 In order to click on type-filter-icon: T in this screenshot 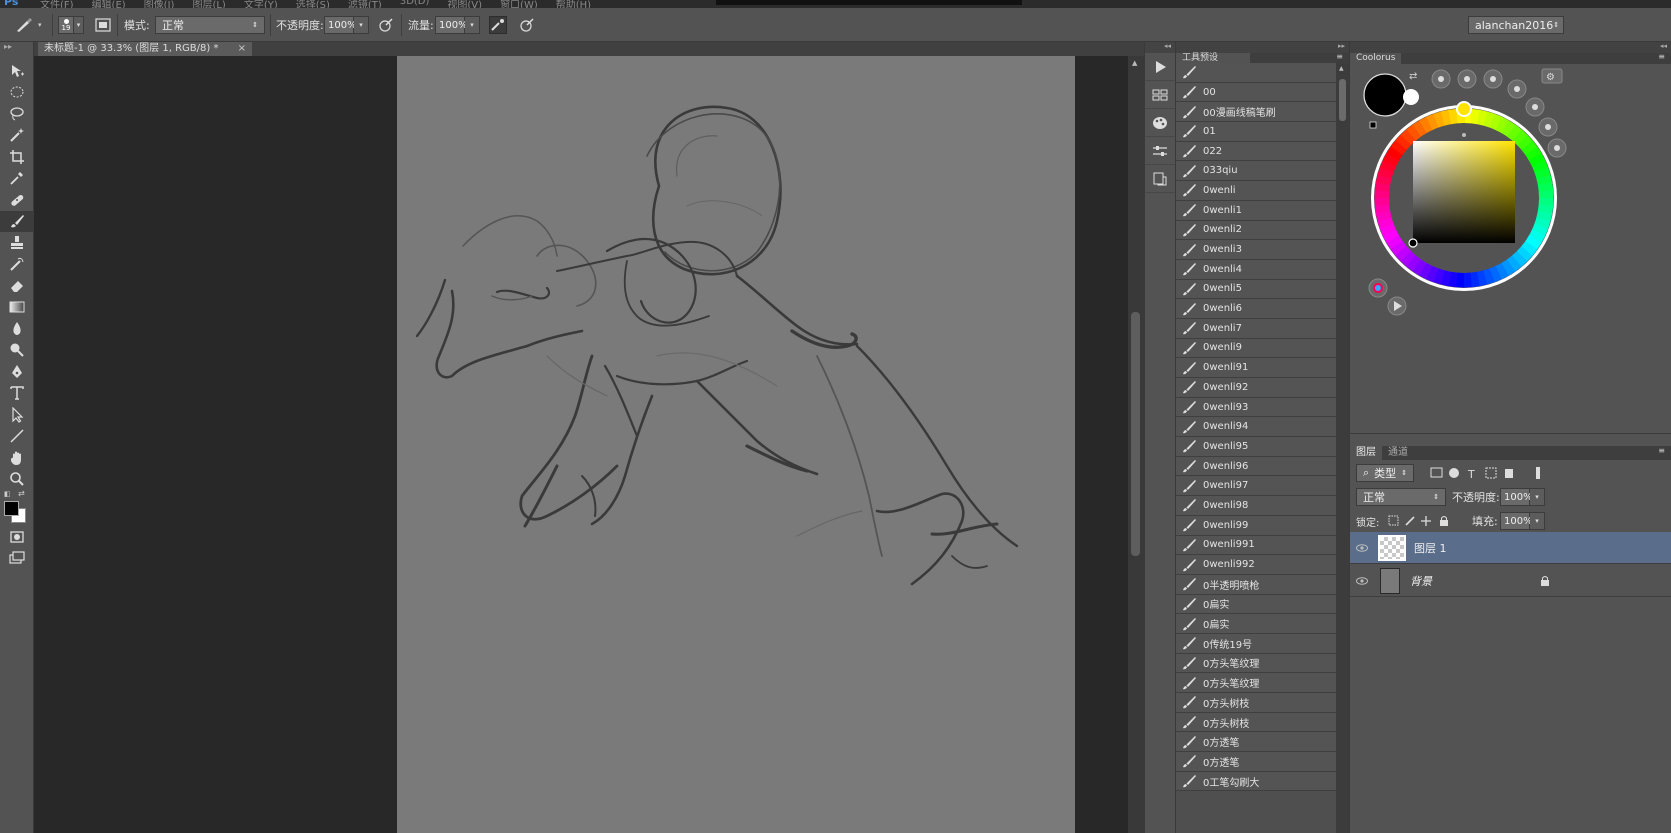, I will do `click(1471, 474)`.